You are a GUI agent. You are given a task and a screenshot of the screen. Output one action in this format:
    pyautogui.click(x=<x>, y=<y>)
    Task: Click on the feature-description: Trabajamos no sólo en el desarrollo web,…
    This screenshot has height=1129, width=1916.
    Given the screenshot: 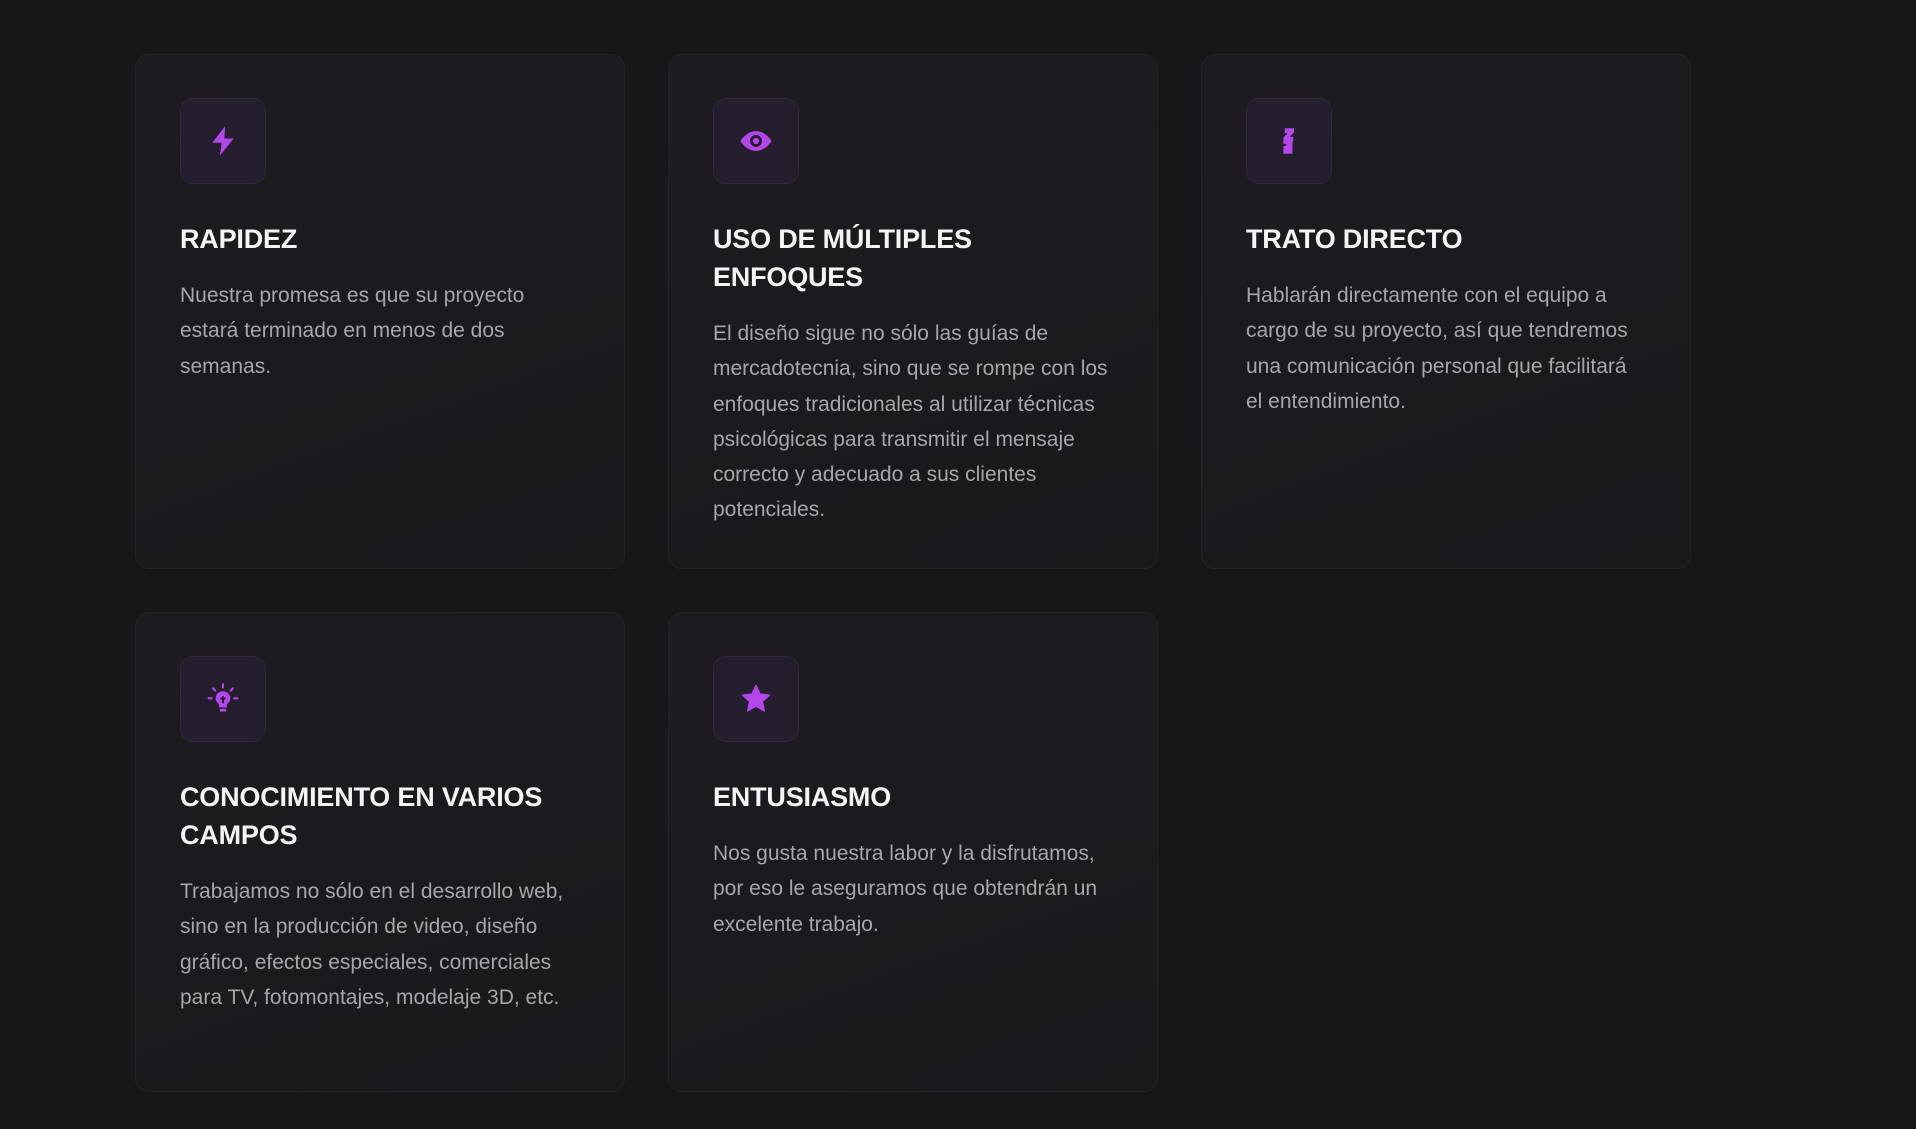 What is the action you would take?
    pyautogui.click(x=372, y=944)
    